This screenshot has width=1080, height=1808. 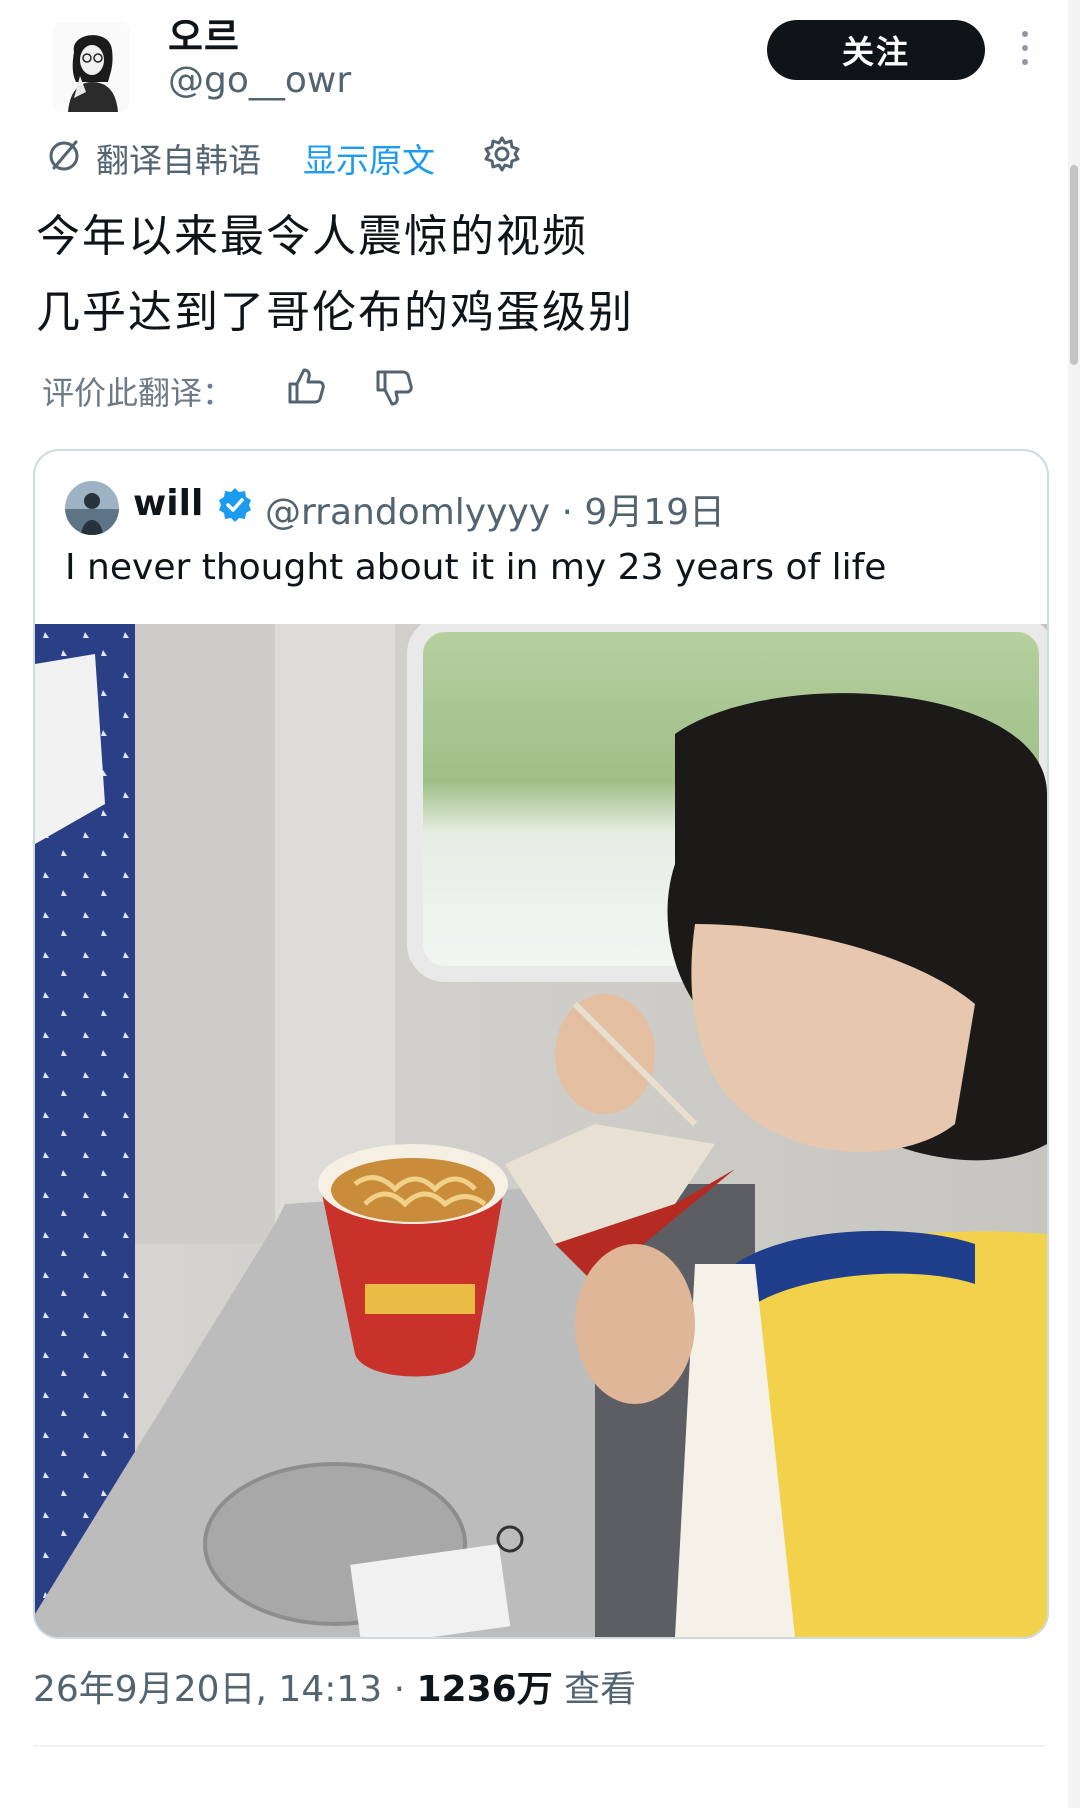 What do you see at coordinates (306, 386) in the screenshot?
I see `thumbs-up-icon` at bounding box center [306, 386].